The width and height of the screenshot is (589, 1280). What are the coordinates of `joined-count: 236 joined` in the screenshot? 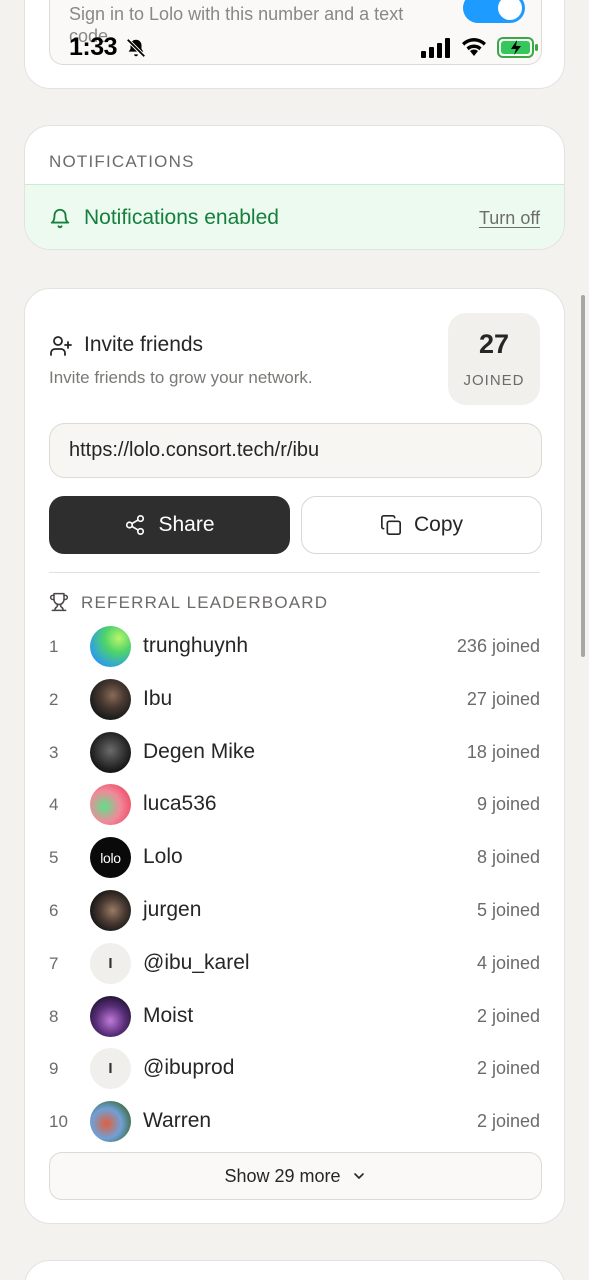 It's located at (498, 646).